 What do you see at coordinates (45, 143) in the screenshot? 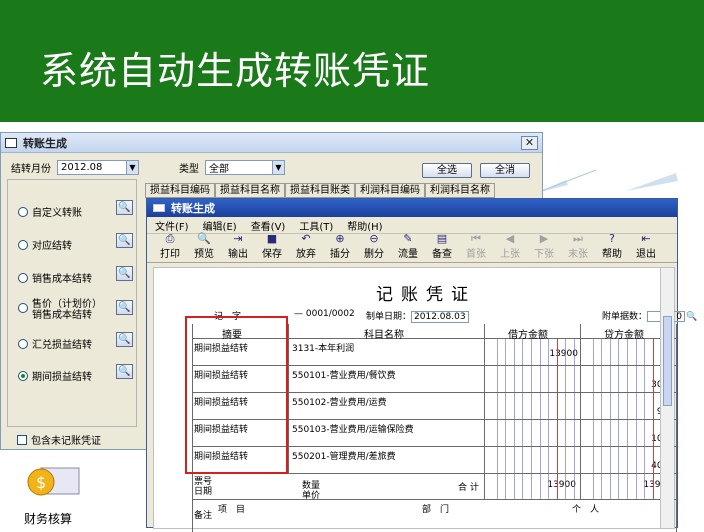
I see `dialog-title: 转账生成` at bounding box center [45, 143].